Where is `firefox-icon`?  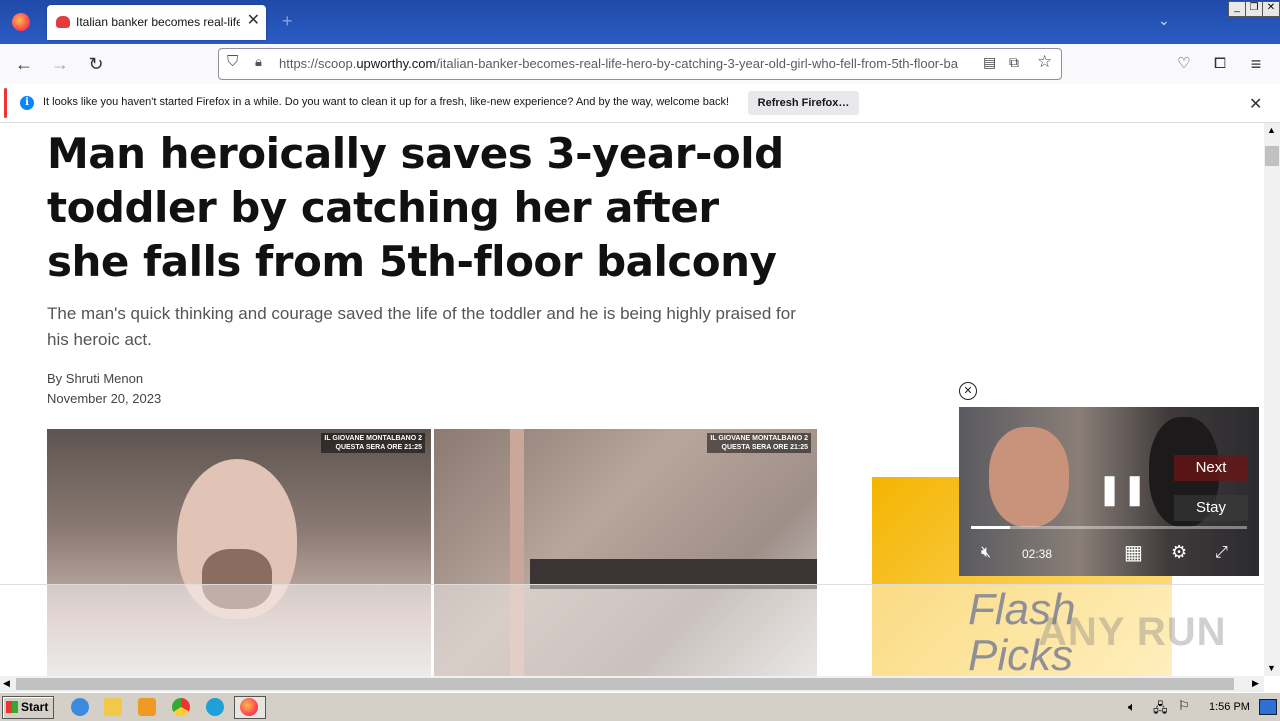
firefox-icon is located at coordinates (21, 22).